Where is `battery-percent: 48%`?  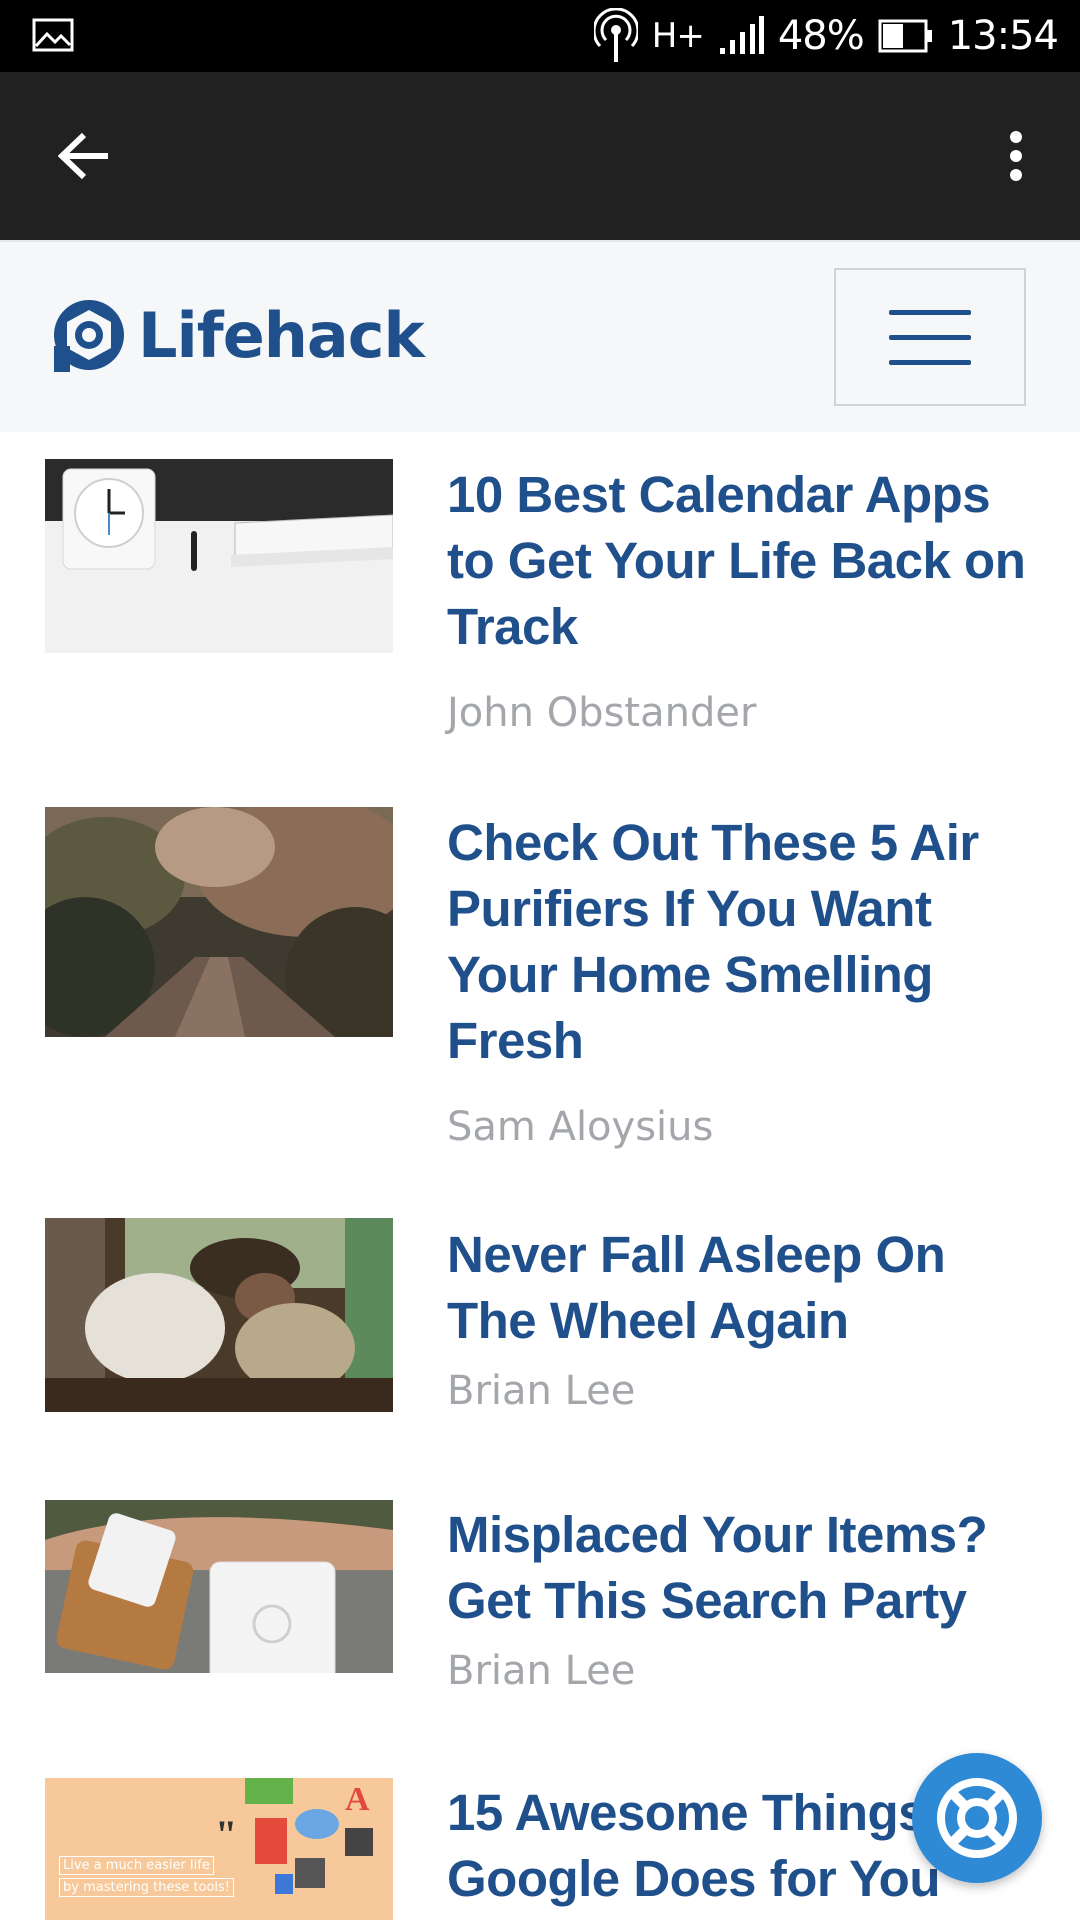 battery-percent: 48% is located at coordinates (821, 36).